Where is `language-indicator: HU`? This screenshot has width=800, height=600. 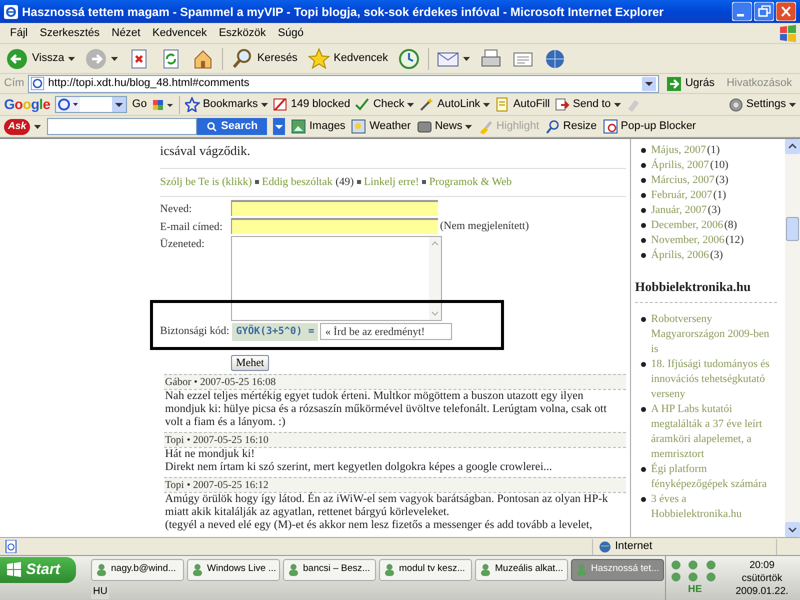
language-indicator: HU is located at coordinates (100, 591).